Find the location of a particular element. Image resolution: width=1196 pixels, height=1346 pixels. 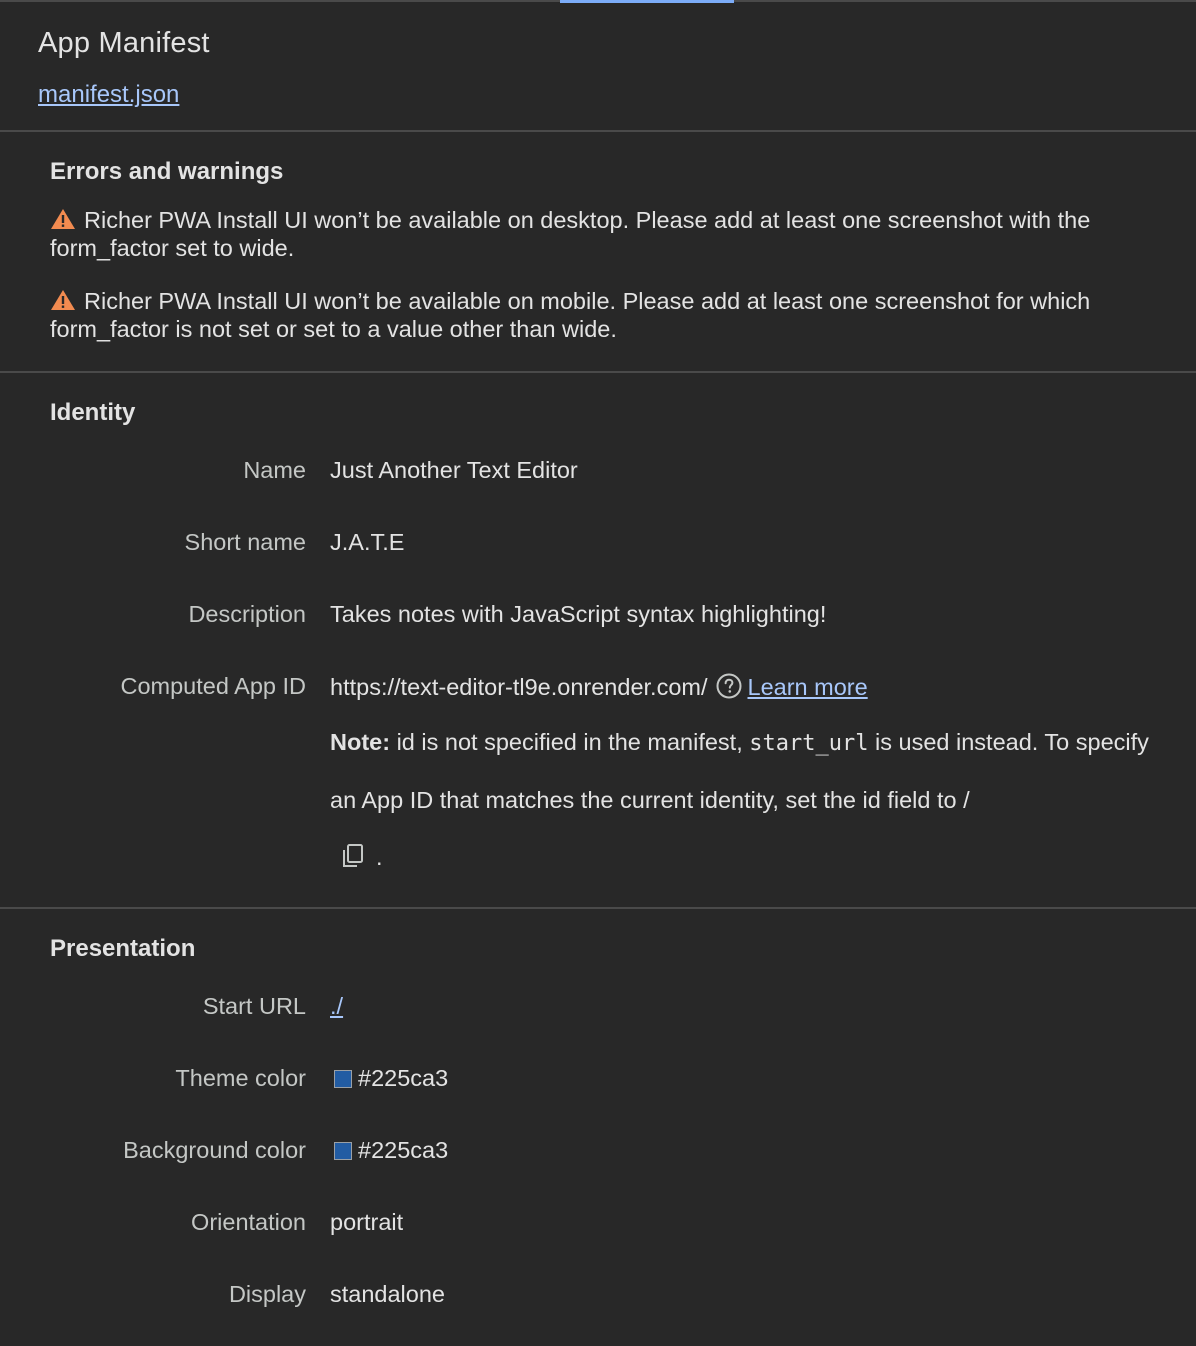

start-url-link: ./ is located at coordinates (336, 1006).